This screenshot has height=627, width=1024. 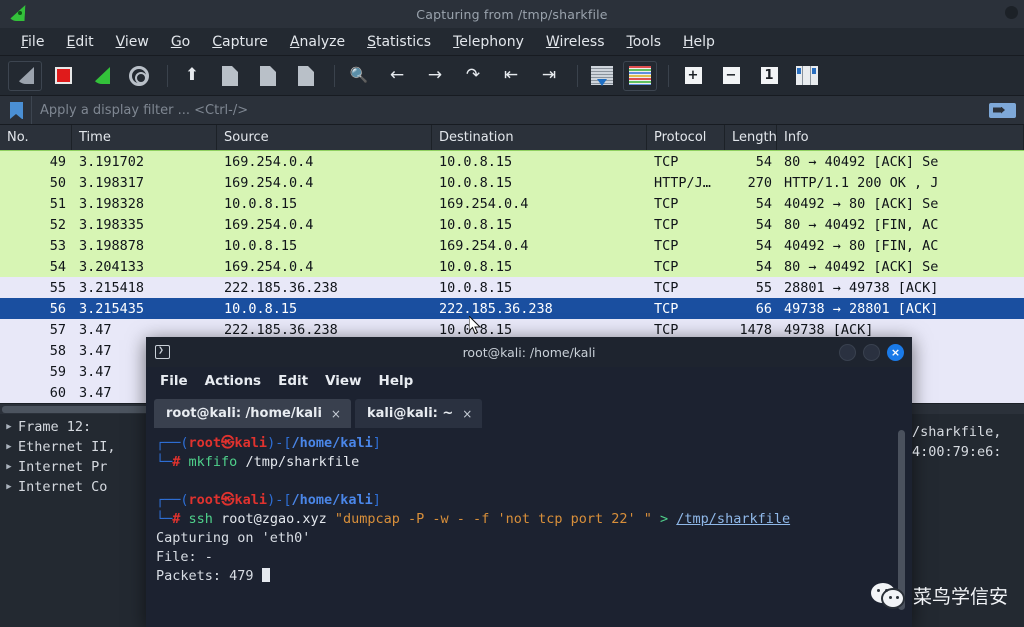 I want to click on prompt-host-2: kali, so click(x=251, y=500).